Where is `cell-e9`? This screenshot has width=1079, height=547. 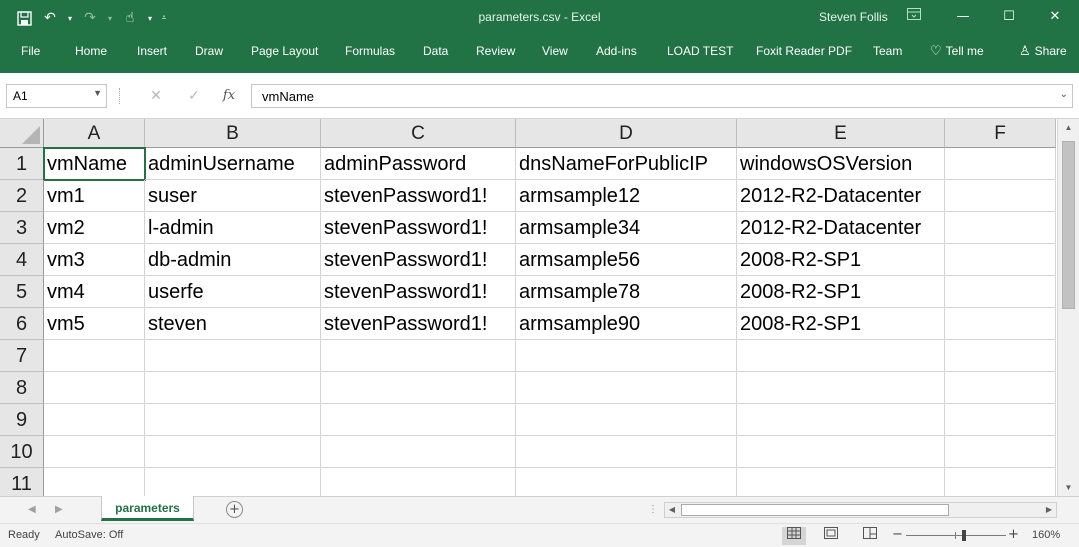 cell-e9 is located at coordinates (841, 420).